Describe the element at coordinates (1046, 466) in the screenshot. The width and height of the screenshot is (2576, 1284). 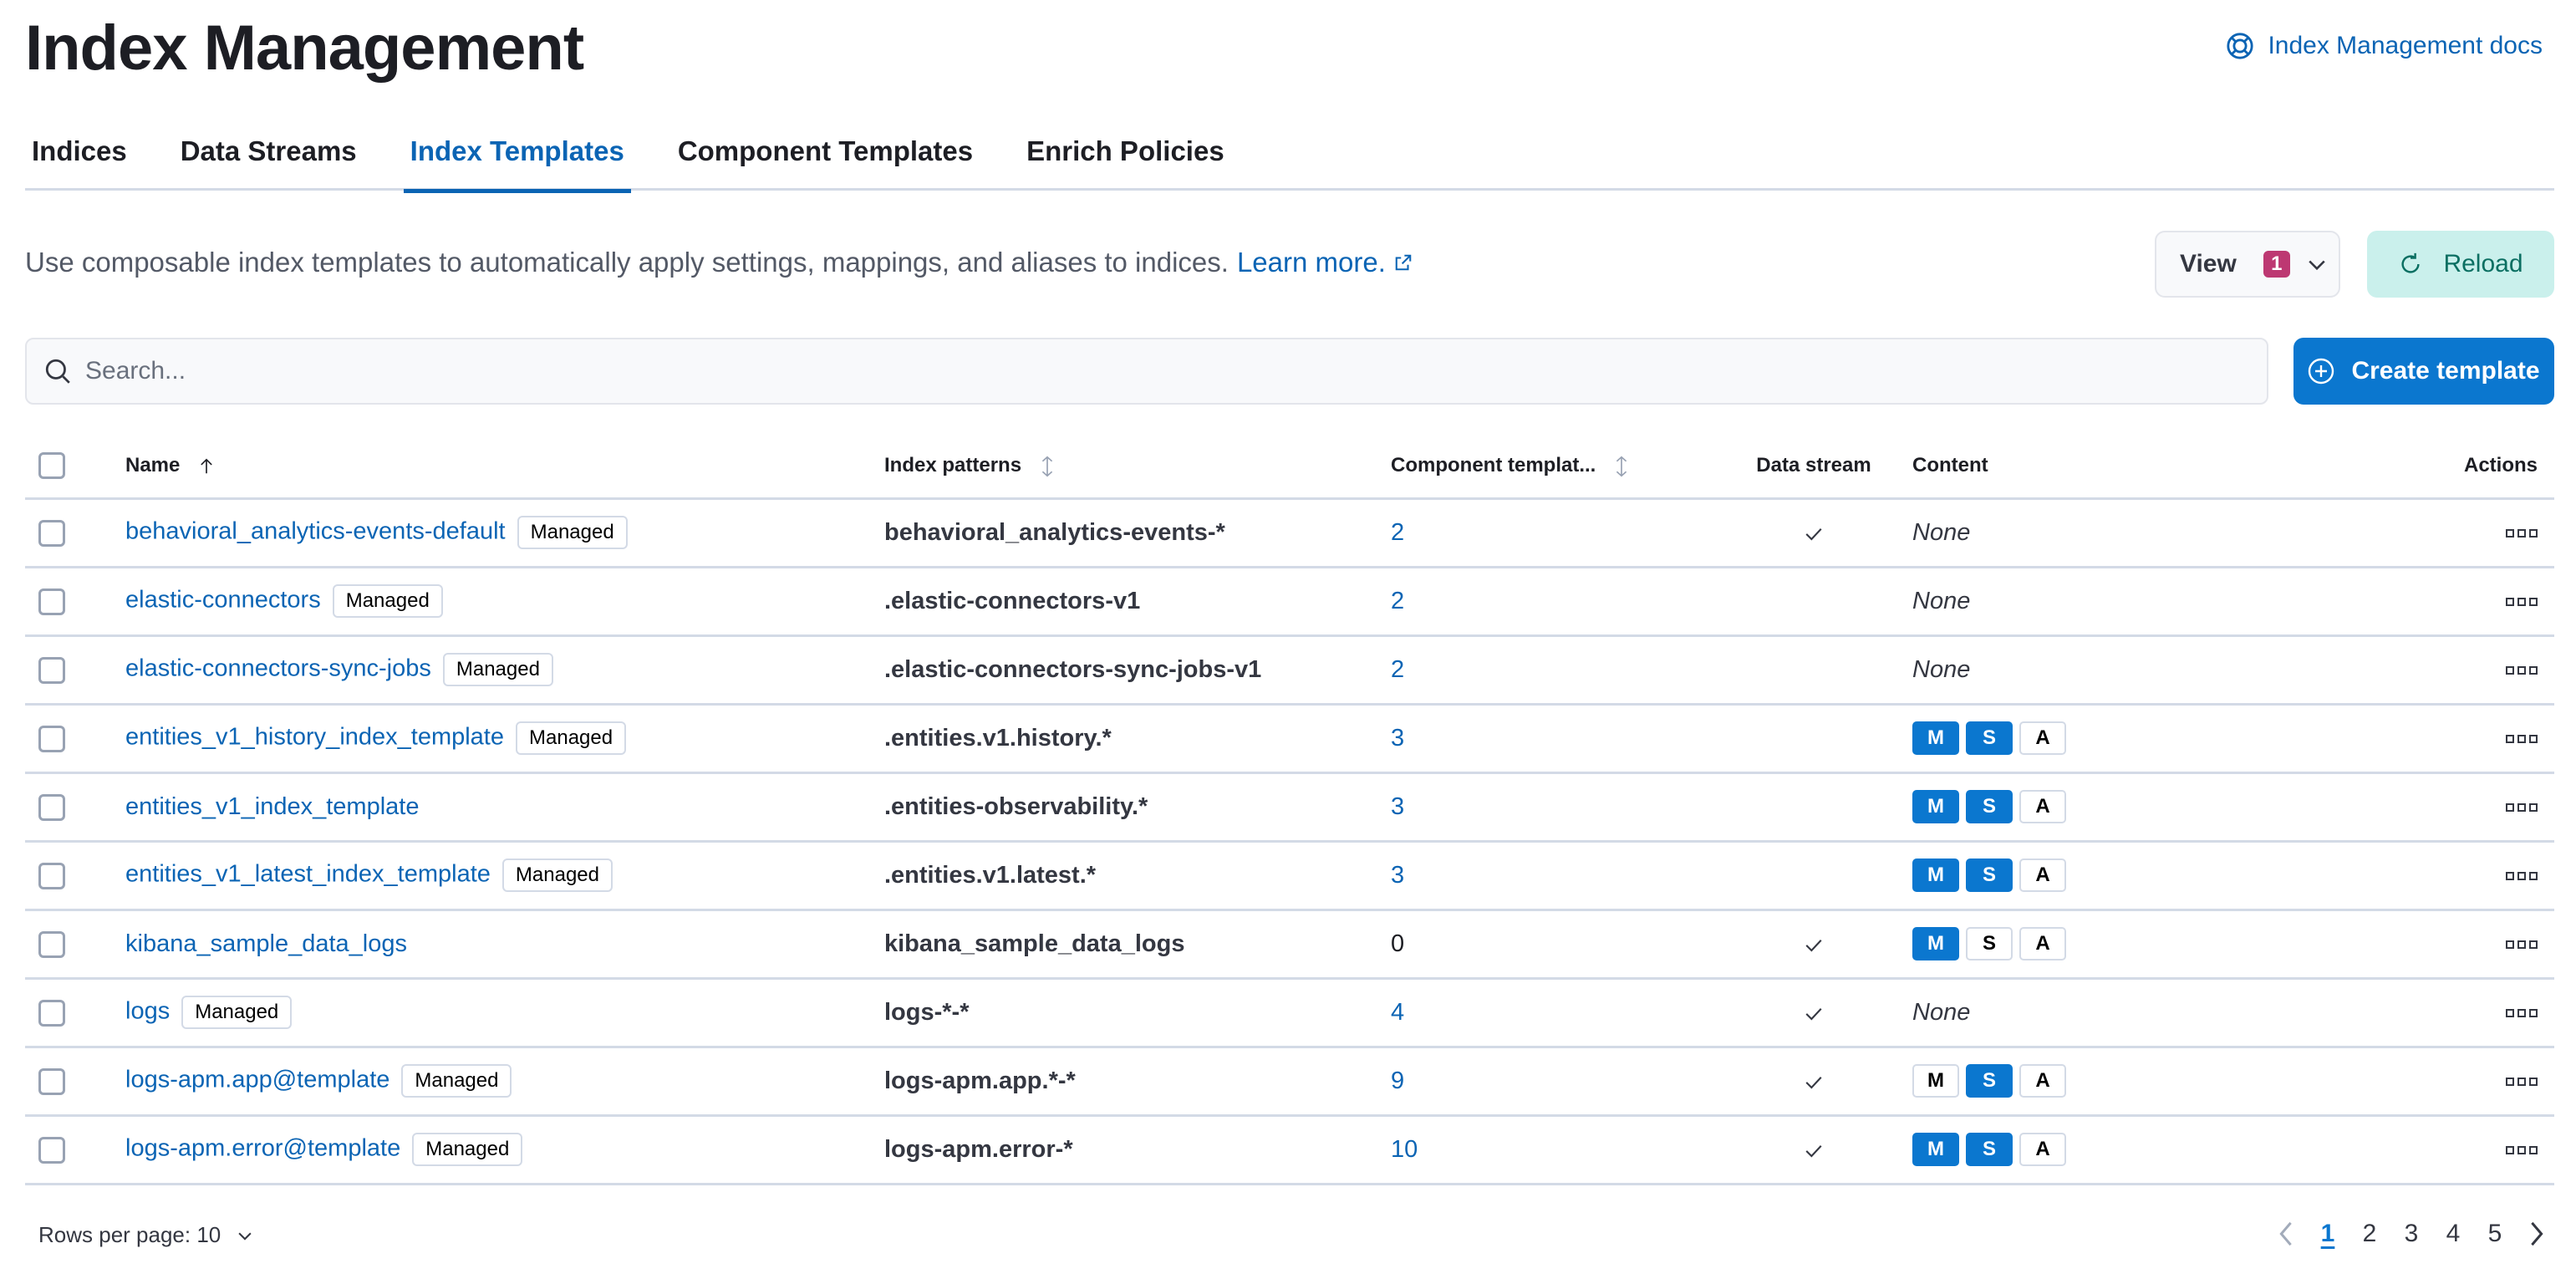
I see `sort-icon` at that location.